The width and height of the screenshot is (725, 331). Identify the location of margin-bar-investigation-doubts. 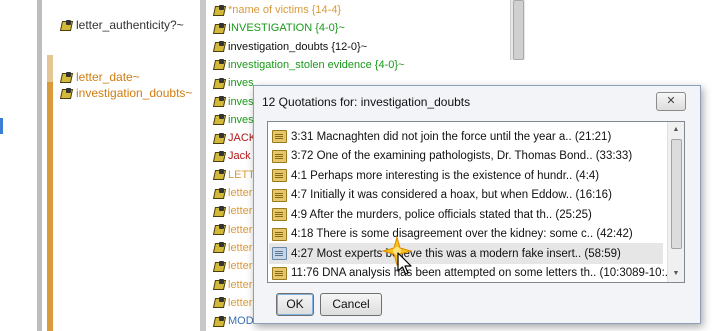
(50, 206).